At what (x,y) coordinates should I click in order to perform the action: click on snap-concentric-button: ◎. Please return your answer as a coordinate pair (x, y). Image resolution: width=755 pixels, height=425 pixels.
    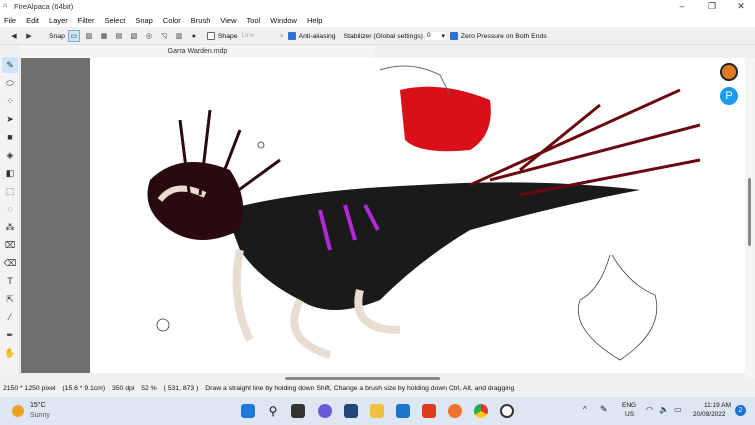
    Looking at the image, I should click on (149, 36).